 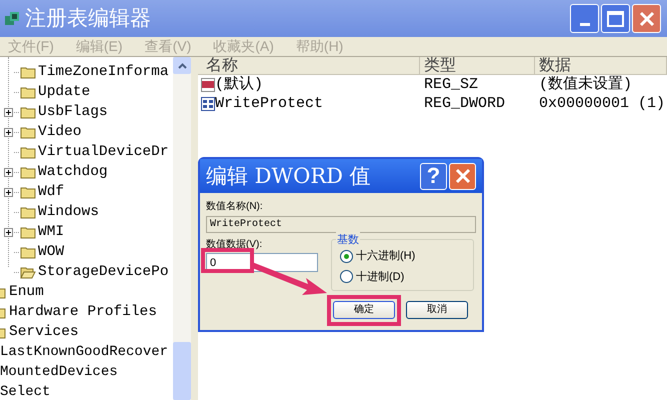 I want to click on value-name: WriteProtect, so click(x=269, y=103).